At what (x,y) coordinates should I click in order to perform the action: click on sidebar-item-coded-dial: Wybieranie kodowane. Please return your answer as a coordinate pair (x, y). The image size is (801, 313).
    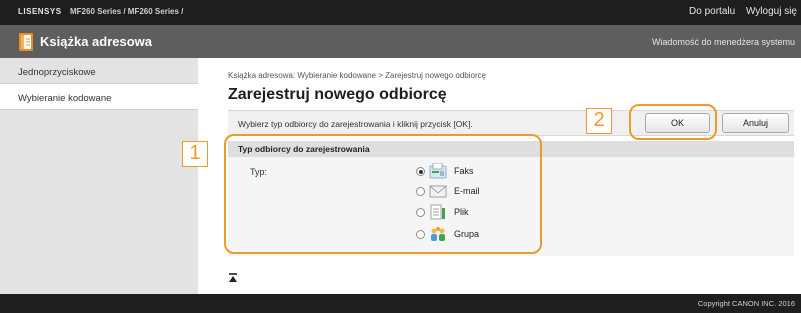
    Looking at the image, I should click on (99, 97).